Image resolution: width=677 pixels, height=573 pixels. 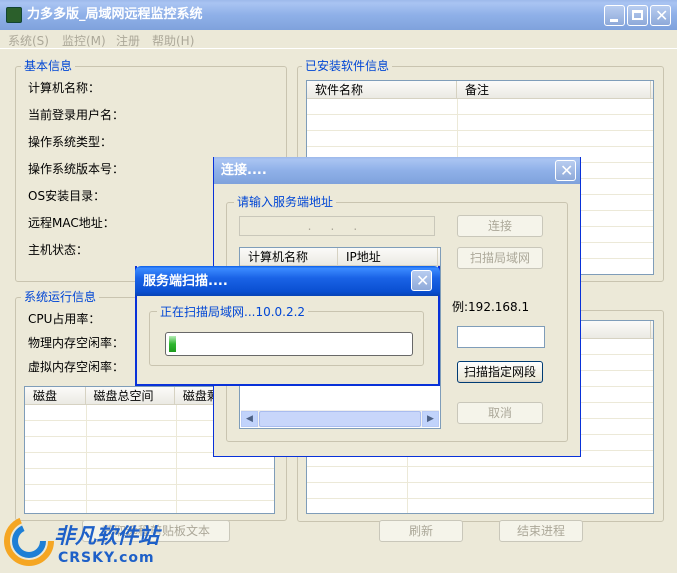 I want to click on maximize-icon, so click(x=637, y=15).